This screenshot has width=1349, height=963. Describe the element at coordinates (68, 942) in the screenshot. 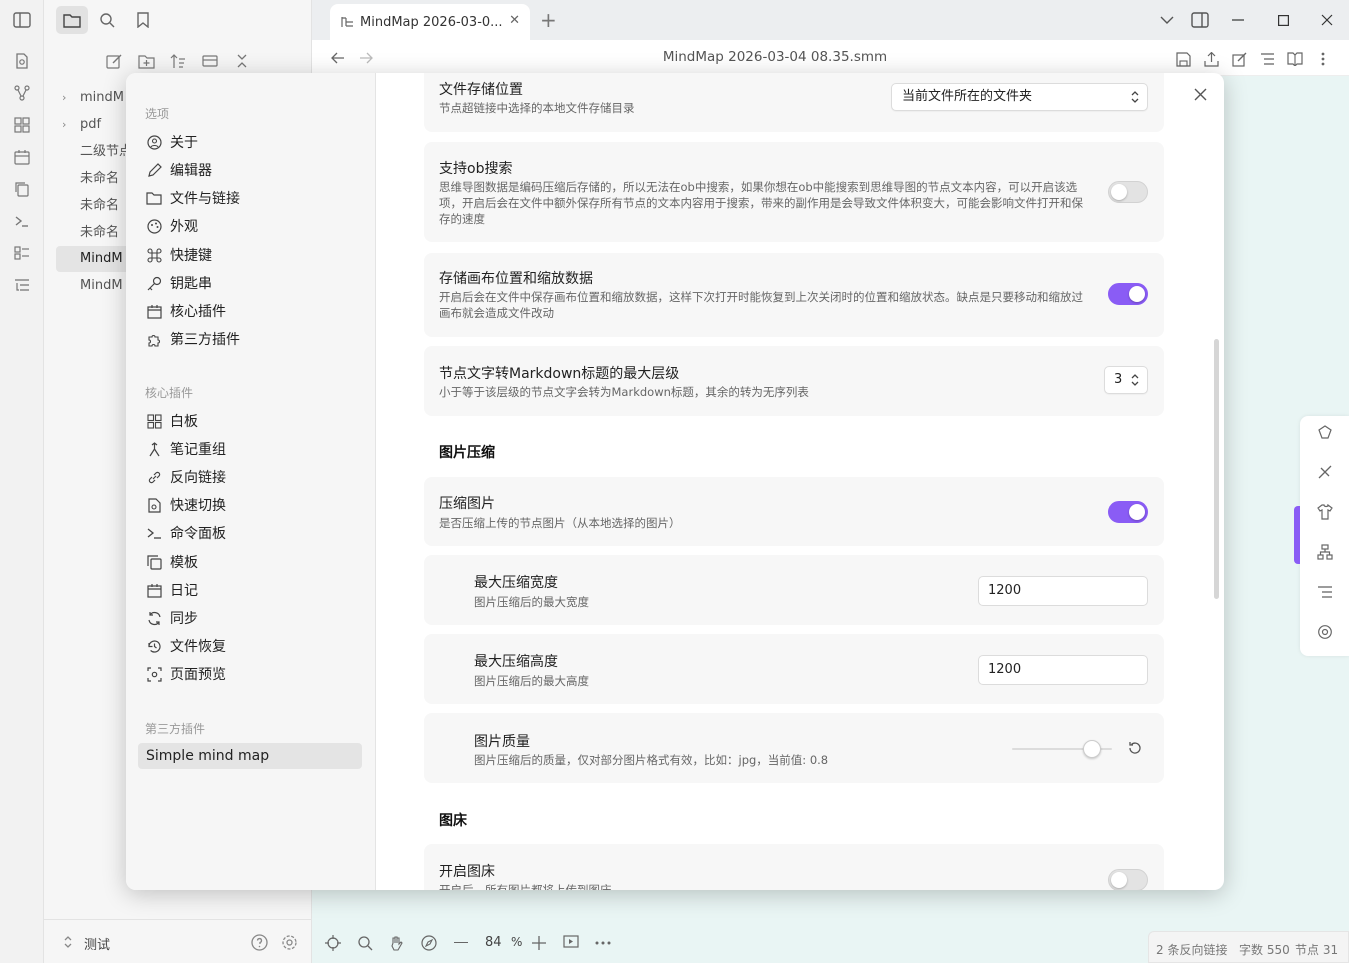

I see `vault-switch-icon` at that location.